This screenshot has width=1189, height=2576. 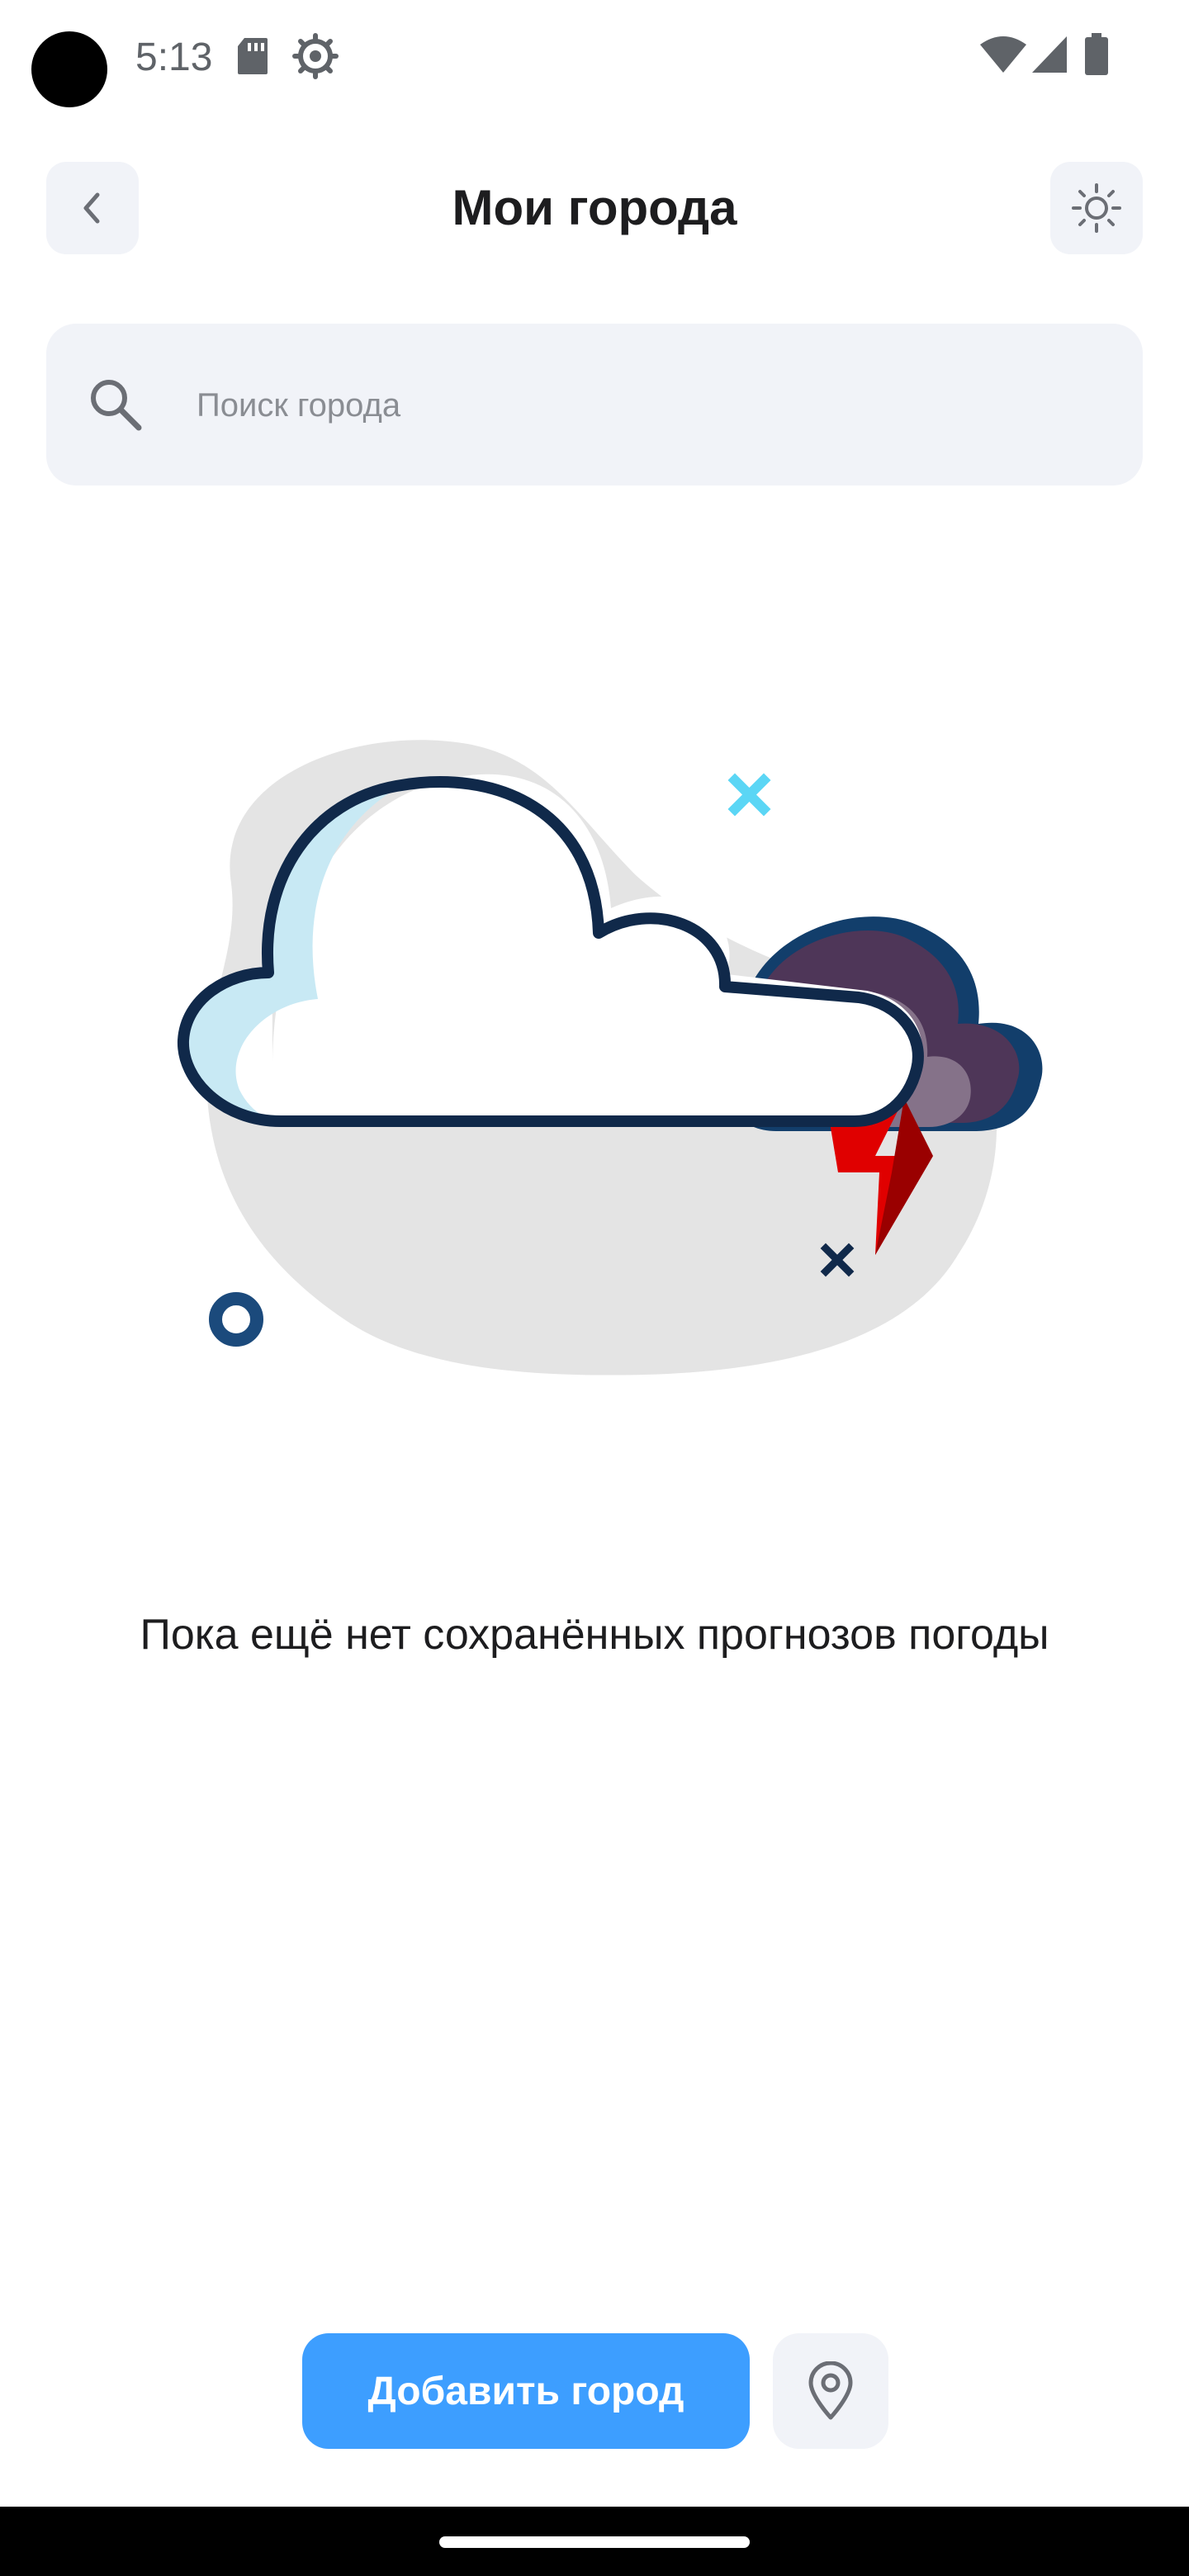 I want to click on theme-toggle-button, so click(x=1096, y=208).